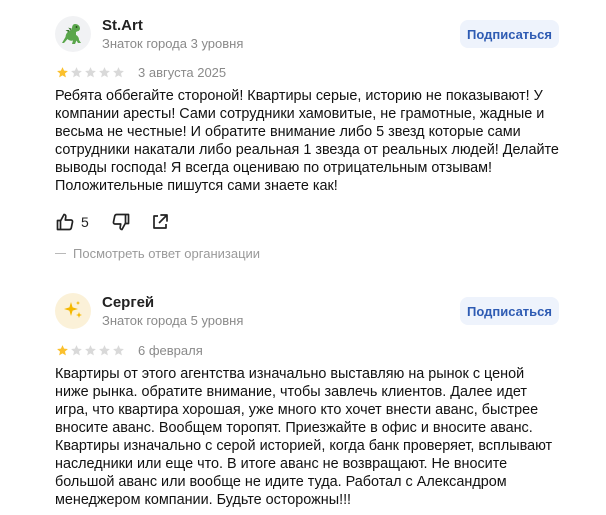  I want to click on author-name: St.Art, so click(122, 25).